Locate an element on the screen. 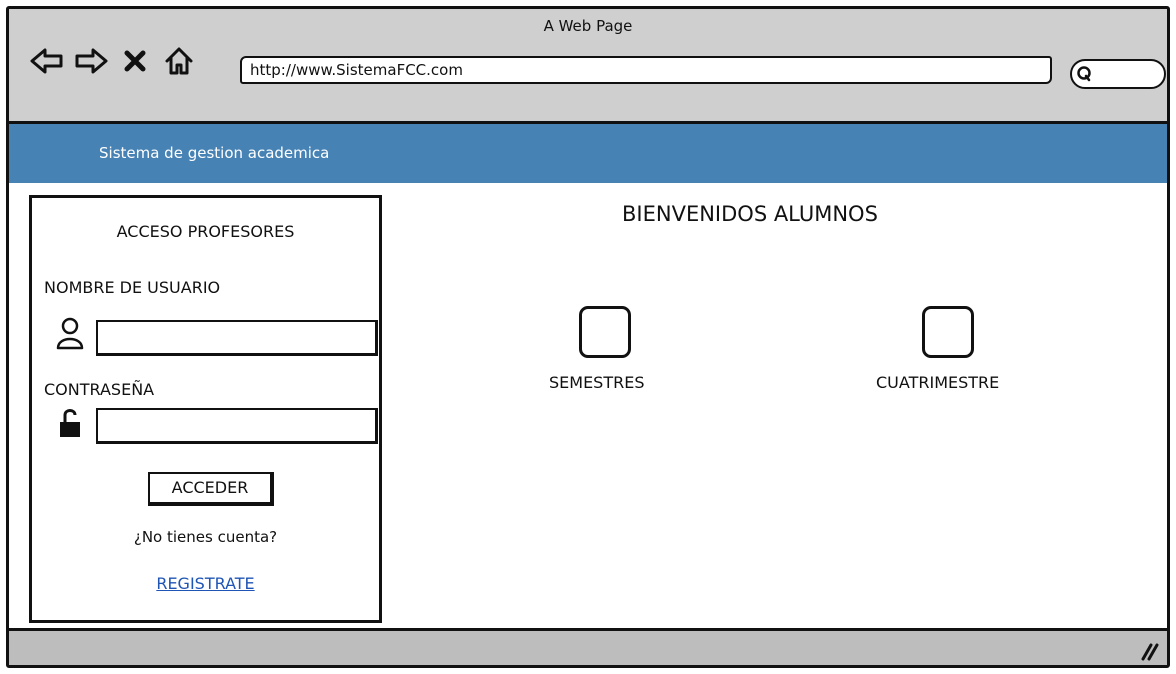 Image resolution: width=1176 pixels, height=674 pixels. password-field is located at coordinates (237, 426).